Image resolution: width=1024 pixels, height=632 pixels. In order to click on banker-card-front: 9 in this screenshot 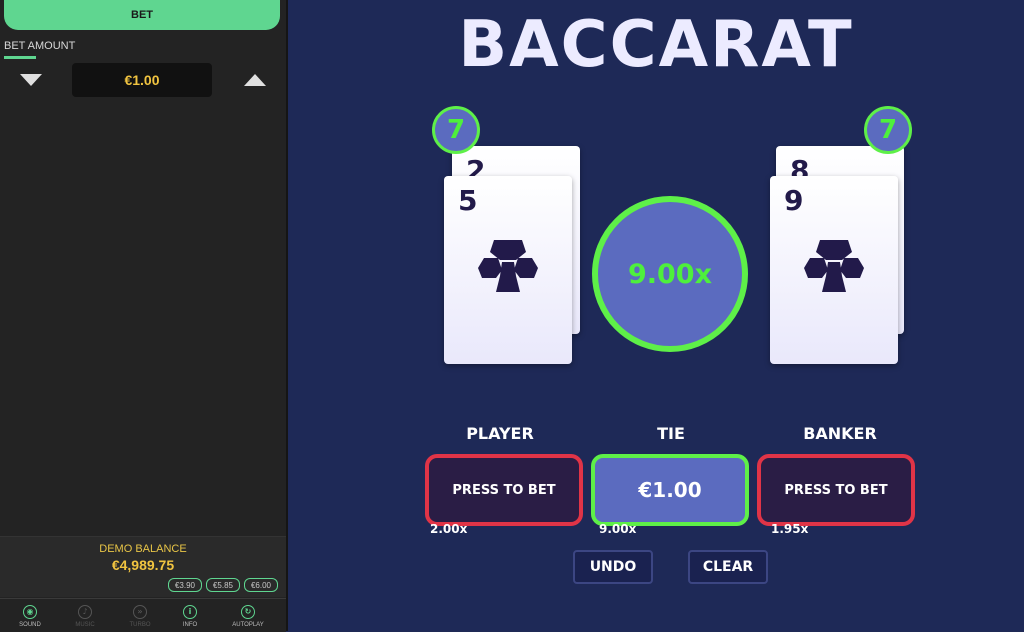, I will do `click(834, 270)`.